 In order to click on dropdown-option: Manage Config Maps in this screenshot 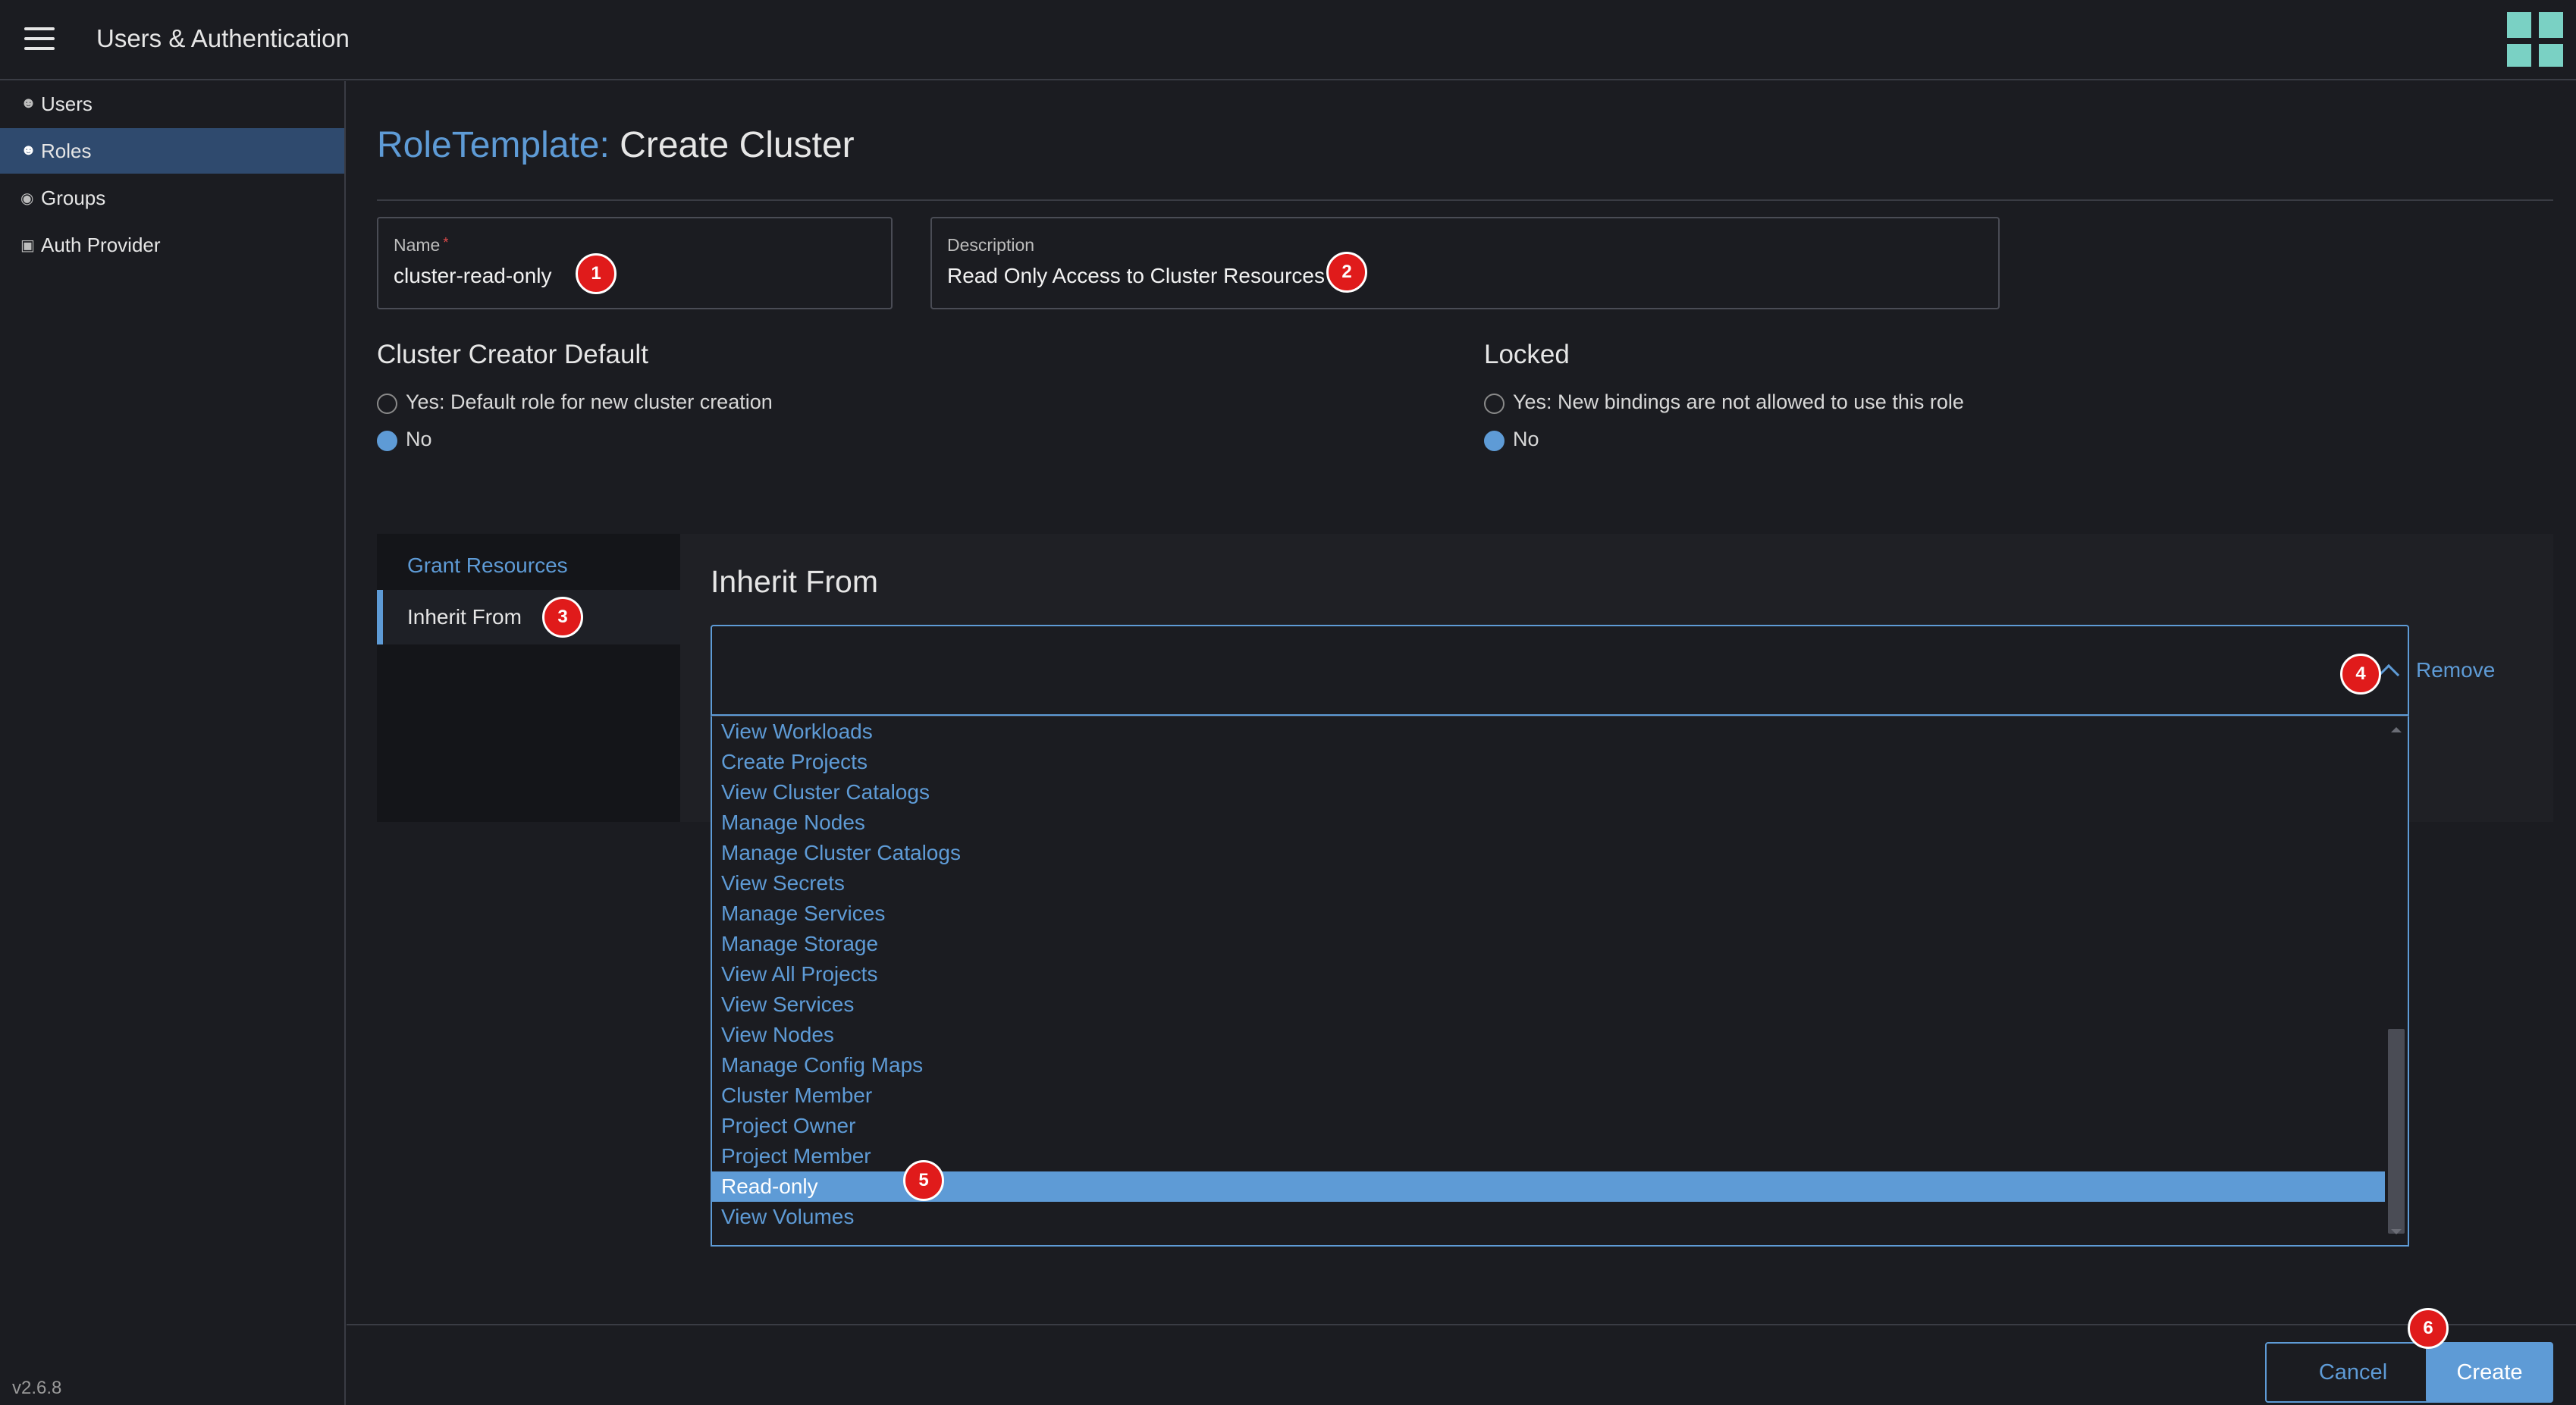, I will do `click(1548, 1065)`.